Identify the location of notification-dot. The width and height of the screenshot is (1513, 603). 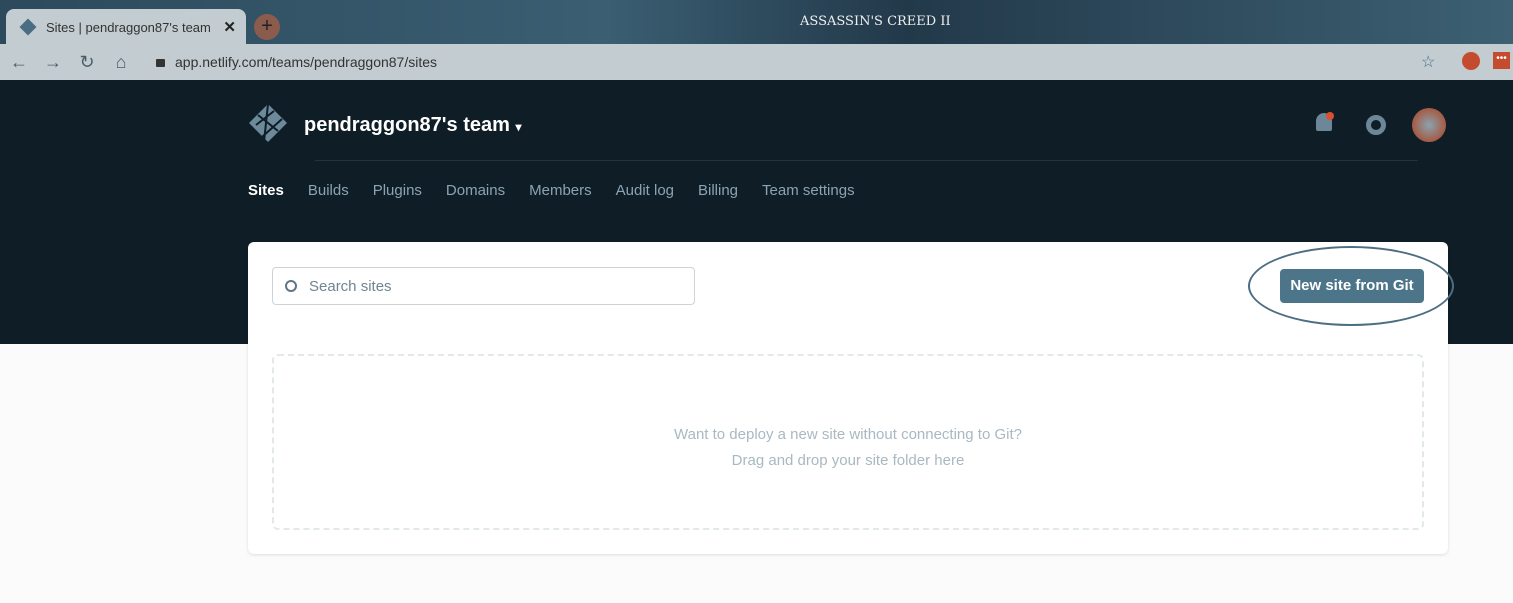
(1330, 116).